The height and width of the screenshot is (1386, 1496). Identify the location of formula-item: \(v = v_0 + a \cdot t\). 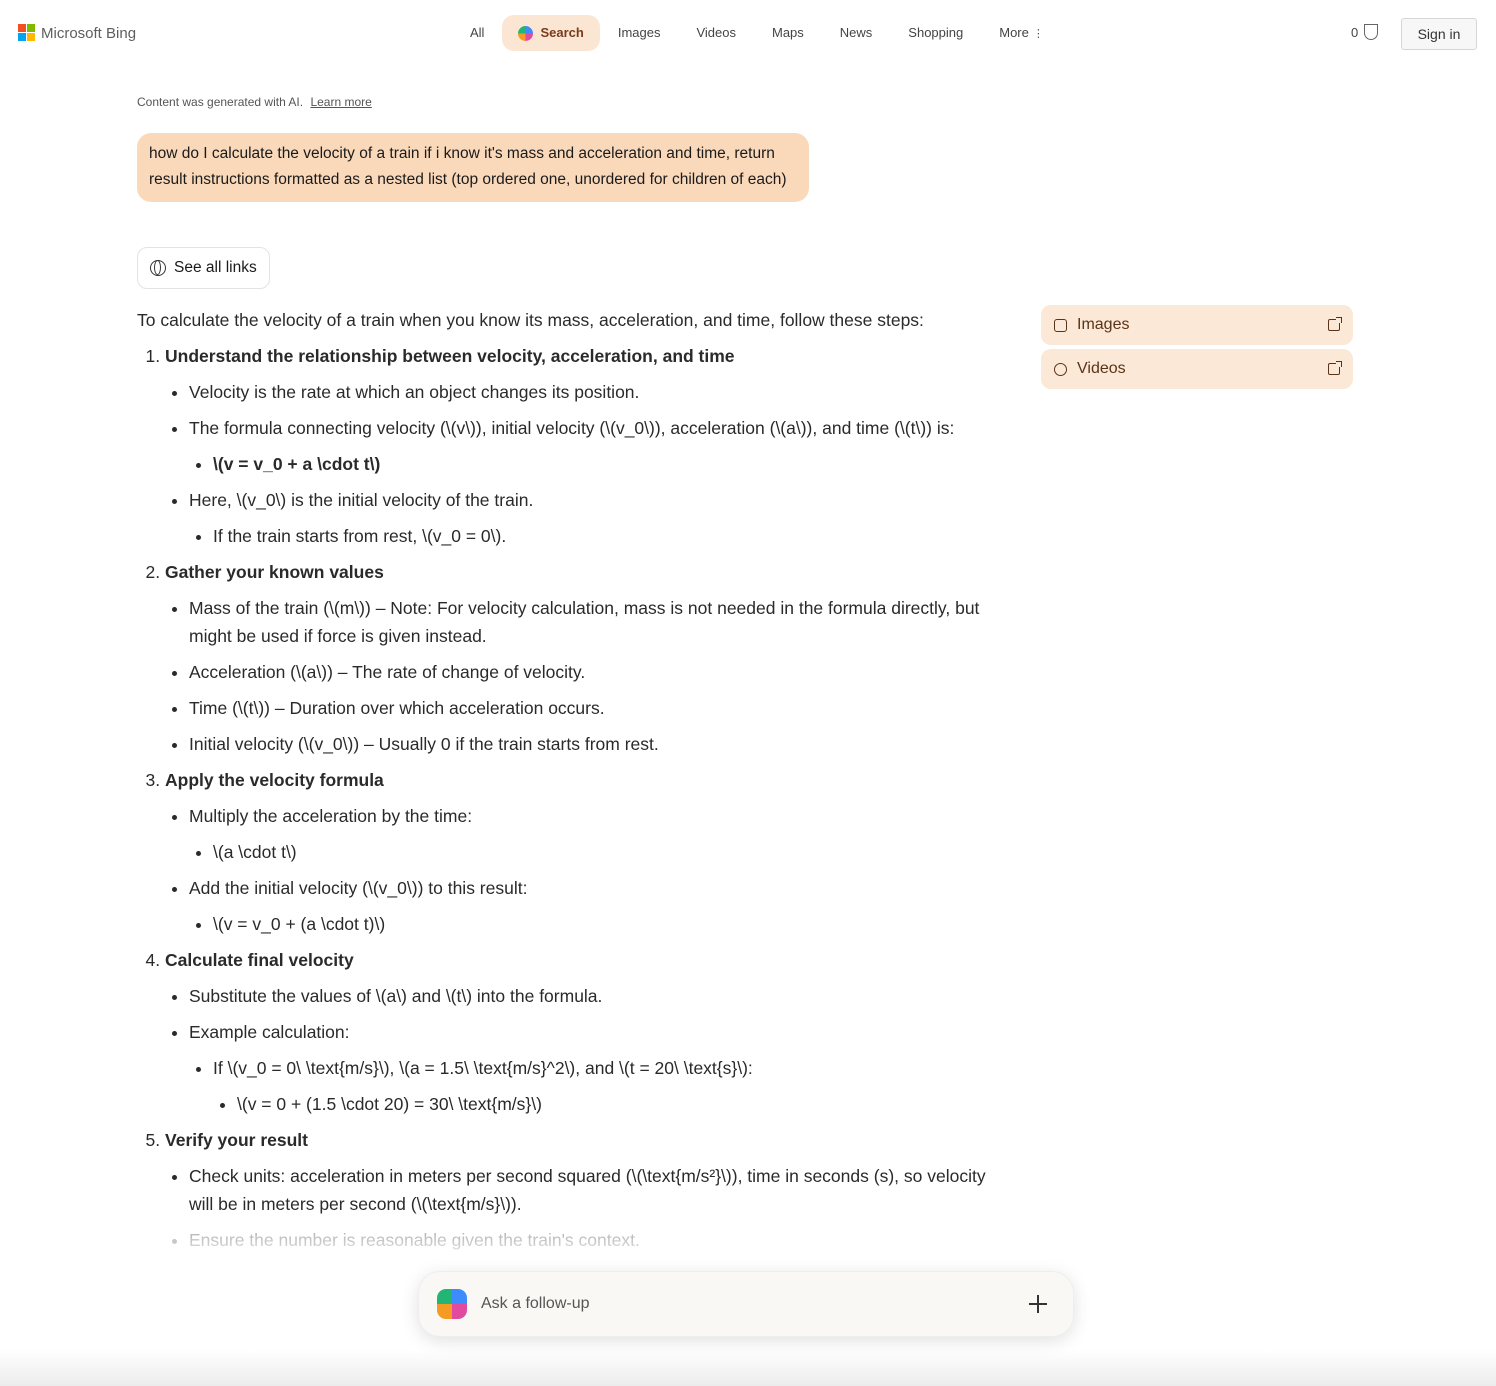
(605, 464).